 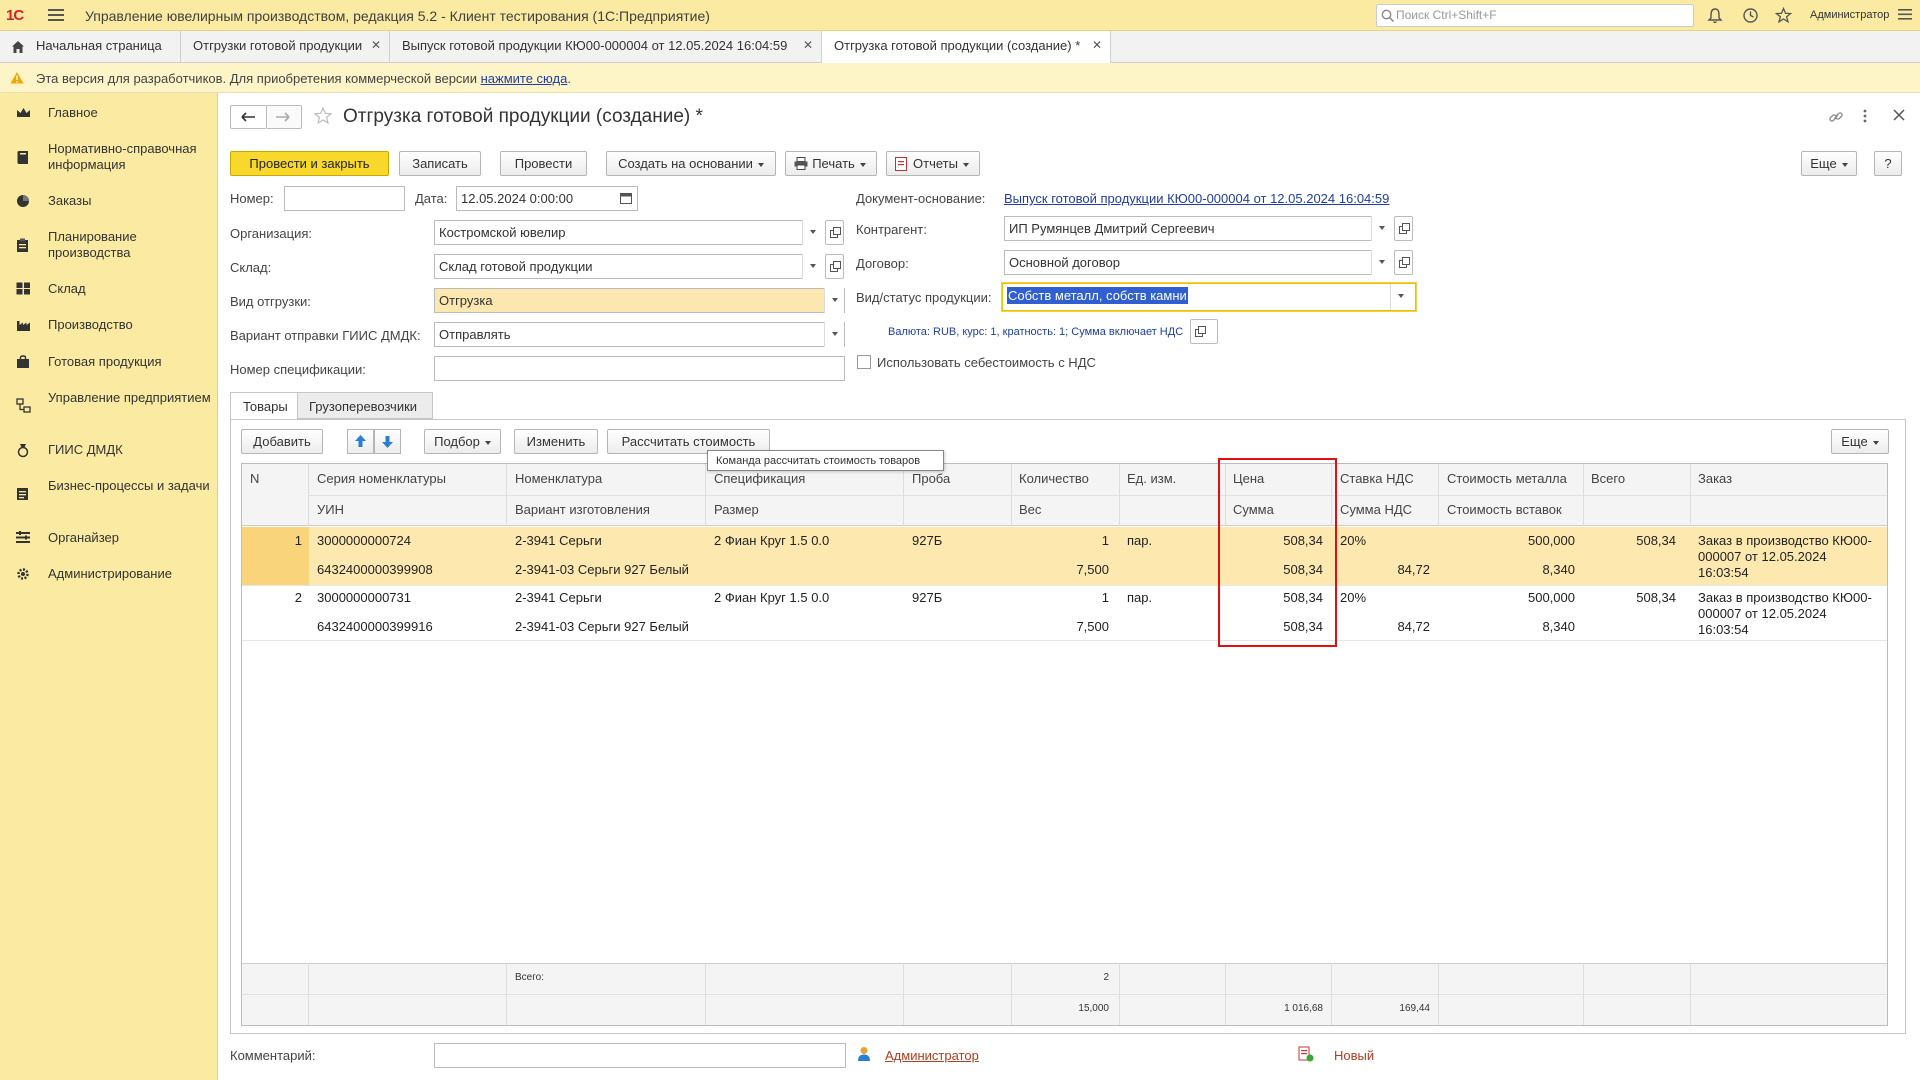 What do you see at coordinates (1905, 14) in the screenshot?
I see `window-menu-icon` at bounding box center [1905, 14].